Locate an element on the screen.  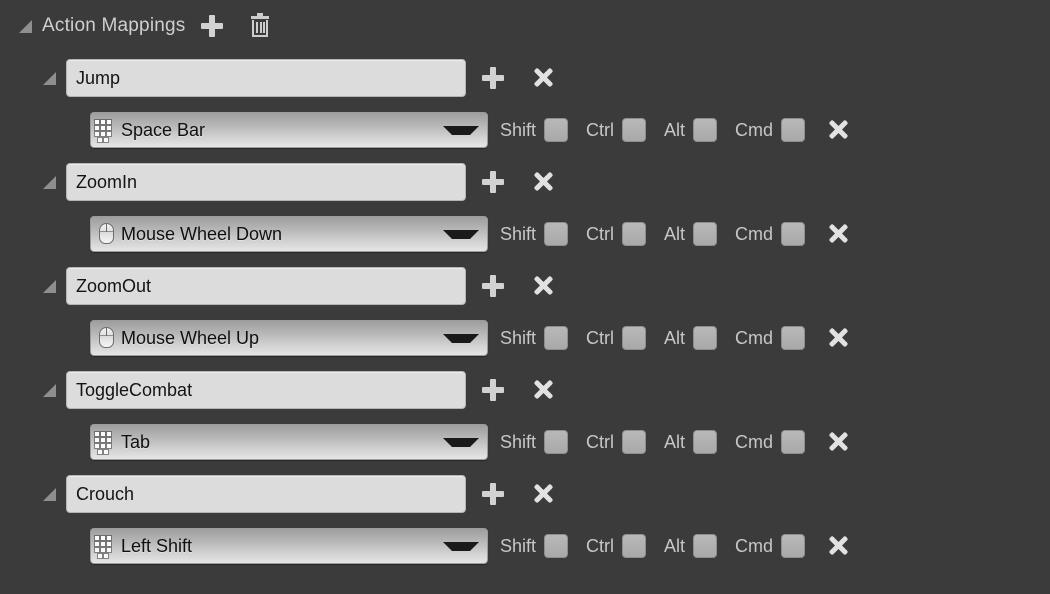
action-name-input: ZoomIn is located at coordinates (266, 182).